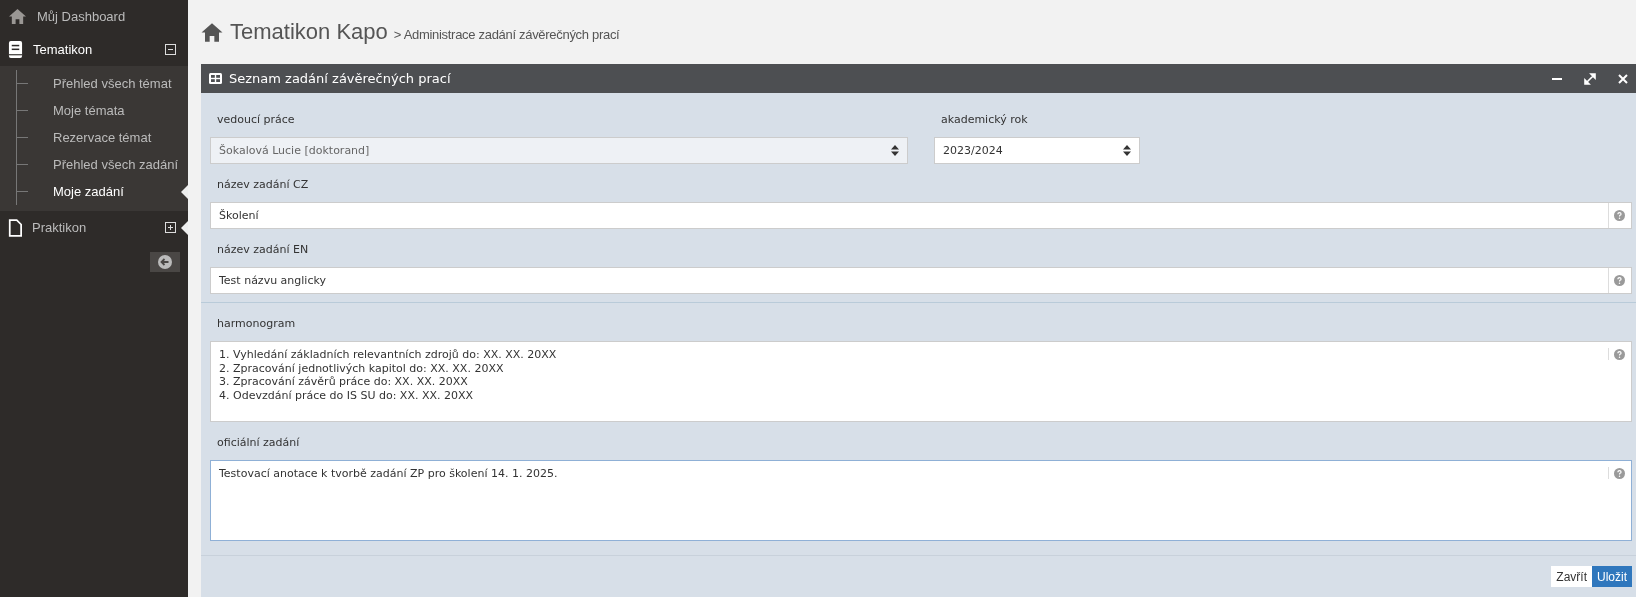 This screenshot has height=597, width=1636. I want to click on panel-title: Seznam zadání závěrečných prací, so click(340, 78).